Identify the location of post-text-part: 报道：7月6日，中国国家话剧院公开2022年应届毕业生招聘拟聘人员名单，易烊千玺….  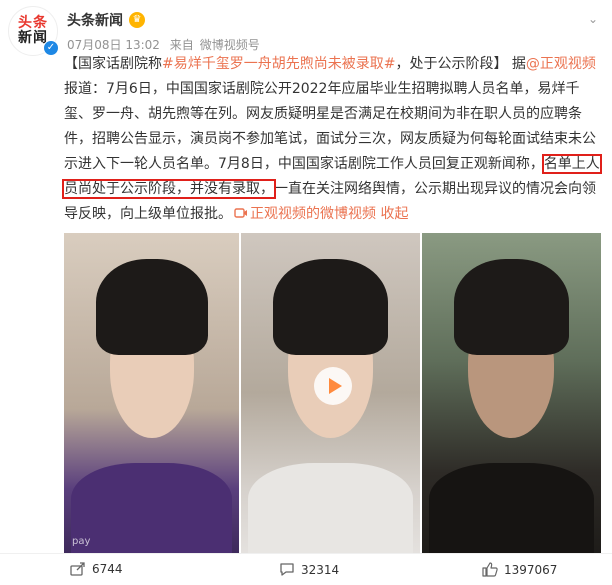
(330, 126).